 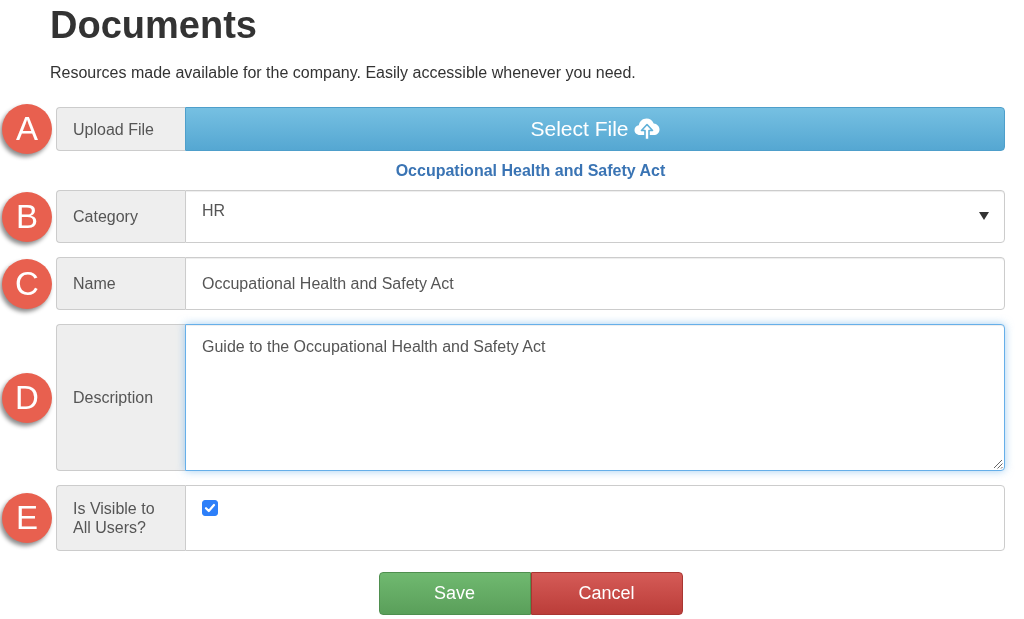 What do you see at coordinates (595, 216) in the screenshot?
I see `category-select: HR` at bounding box center [595, 216].